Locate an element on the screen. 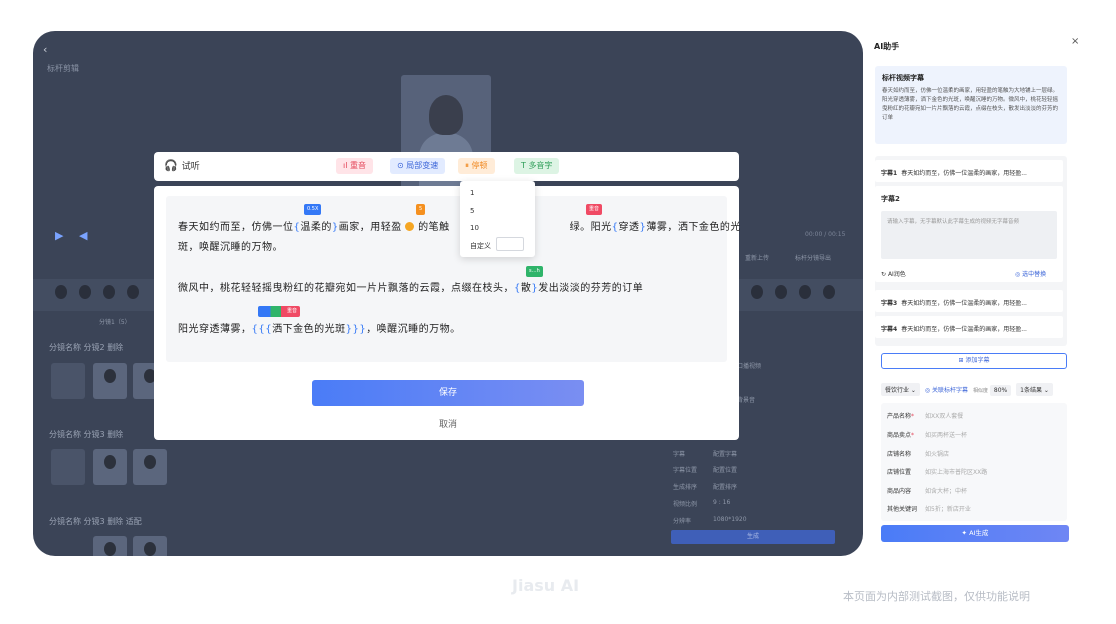  bg-field-value: 配置字幕 is located at coordinates (725, 454).